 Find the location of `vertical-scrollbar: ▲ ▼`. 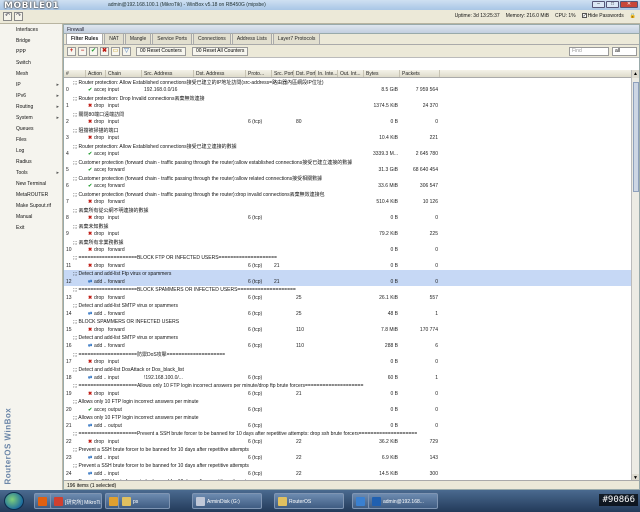

vertical-scrollbar: ▲ ▼ is located at coordinates (635, 276).